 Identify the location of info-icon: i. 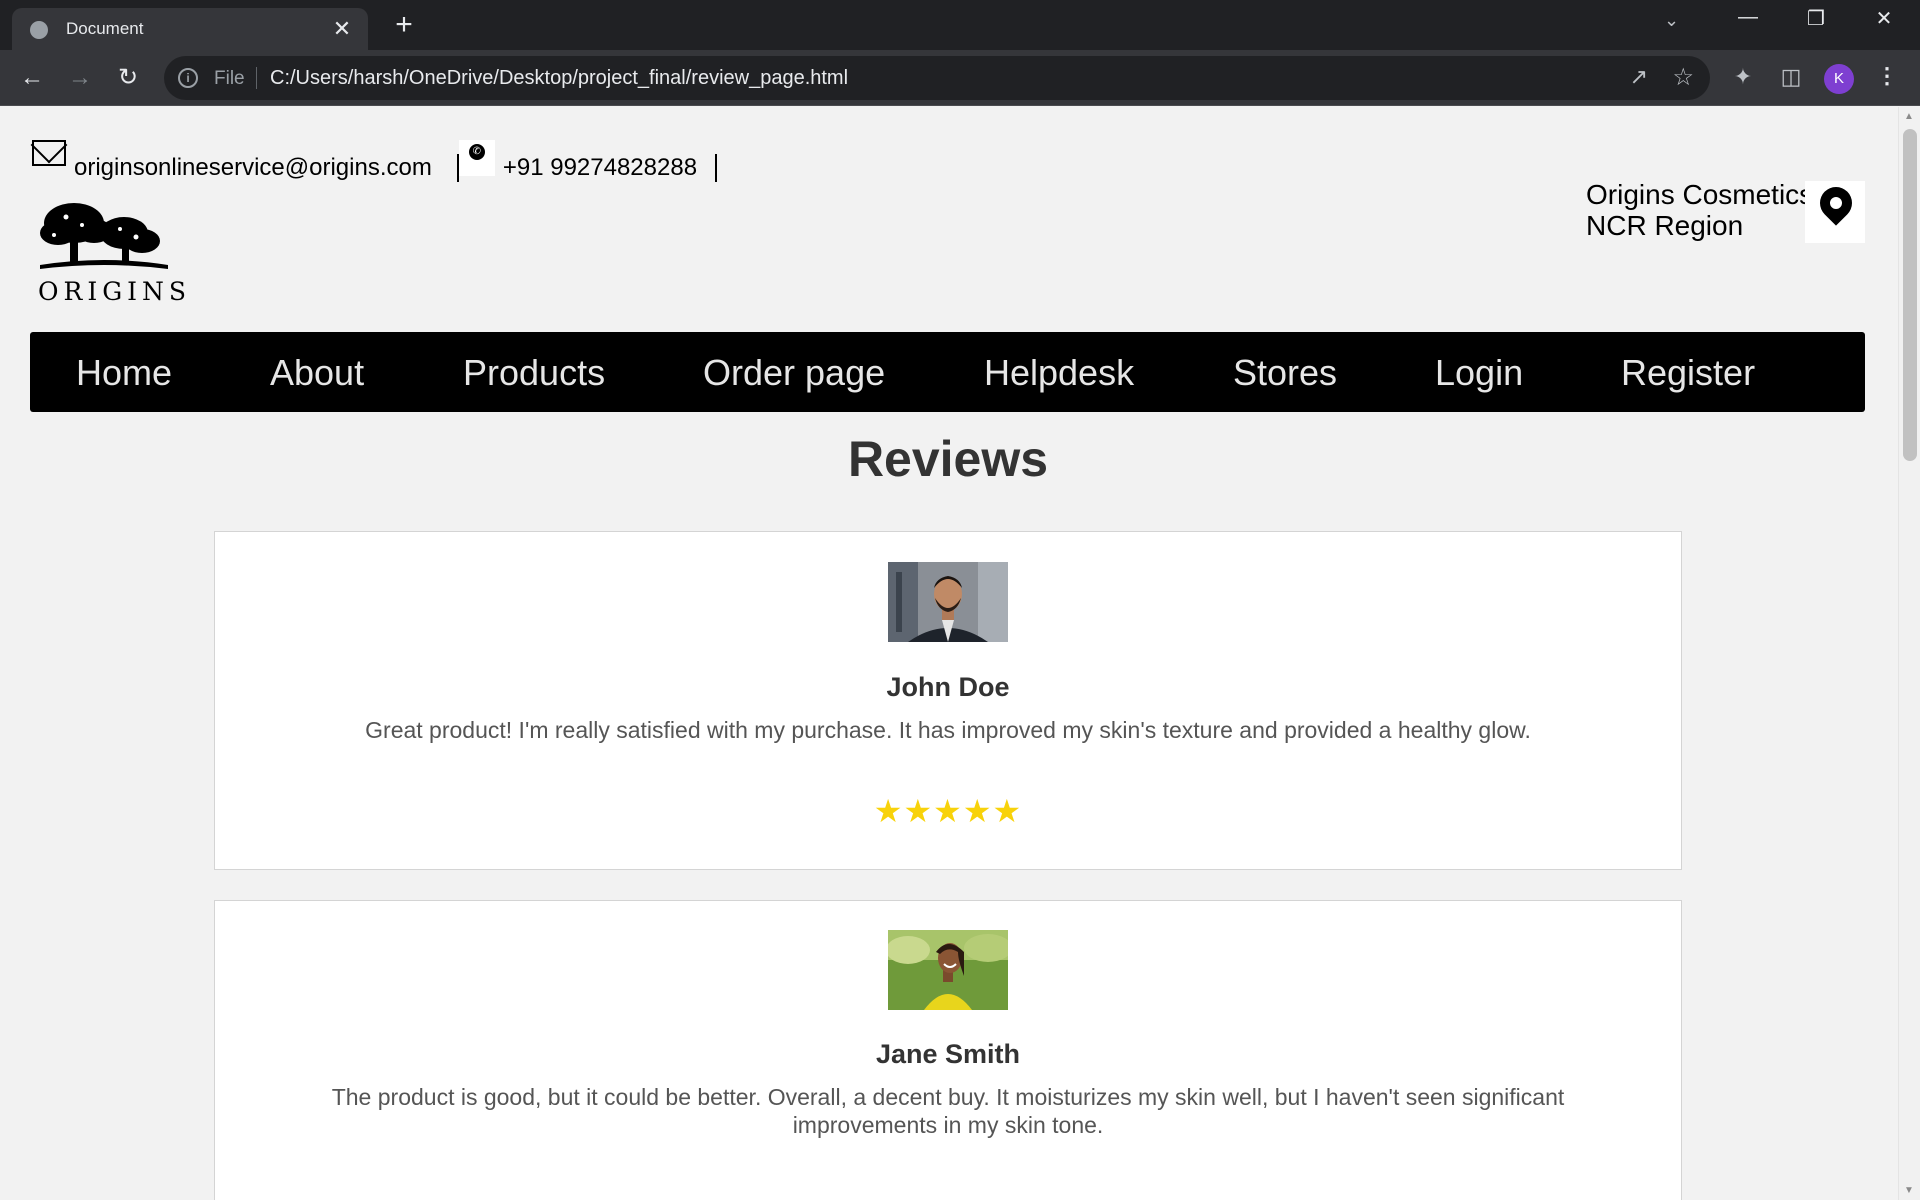
(188, 78).